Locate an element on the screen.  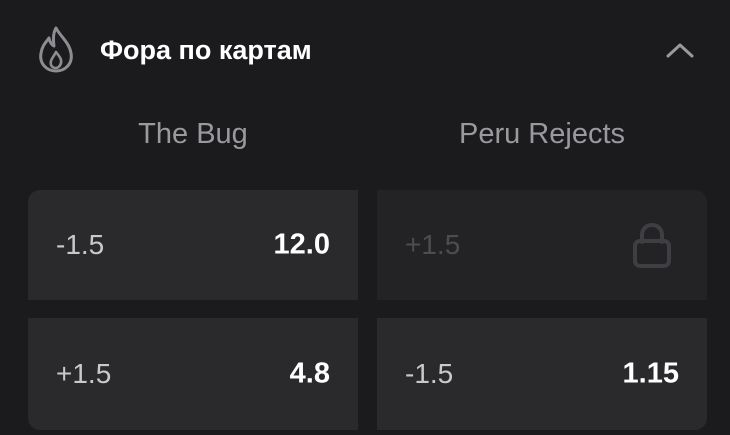
team-name-left: The Bug is located at coordinates (193, 134).